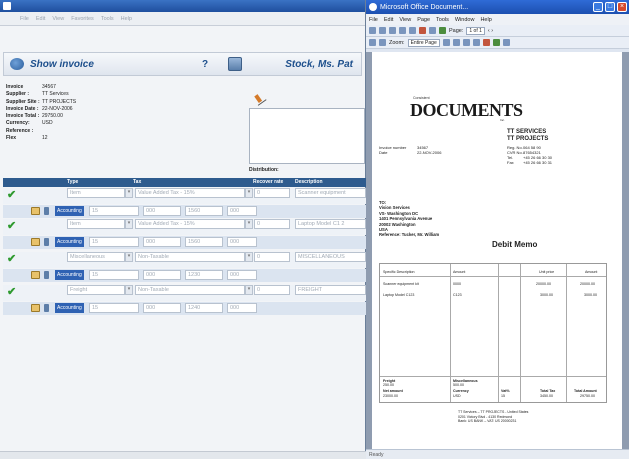 This screenshot has height=459, width=629. I want to click on prev-next-icon: ‹ ›, so click(490, 31).